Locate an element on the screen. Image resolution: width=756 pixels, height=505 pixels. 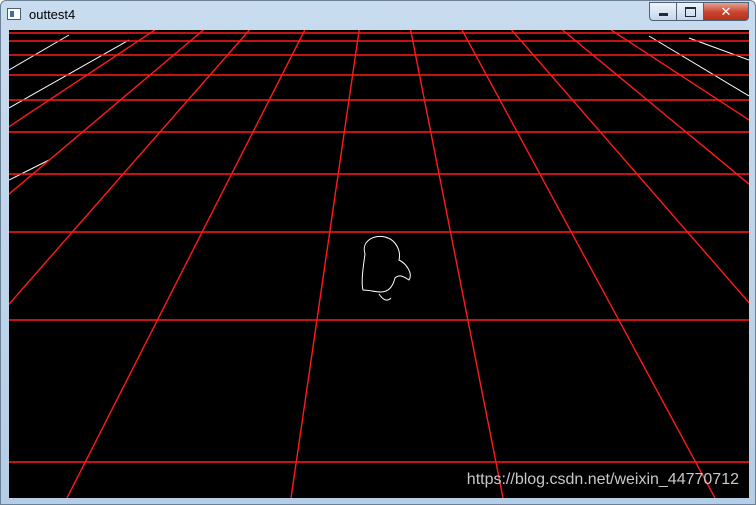
window-title: outtest4 is located at coordinates (52, 14).